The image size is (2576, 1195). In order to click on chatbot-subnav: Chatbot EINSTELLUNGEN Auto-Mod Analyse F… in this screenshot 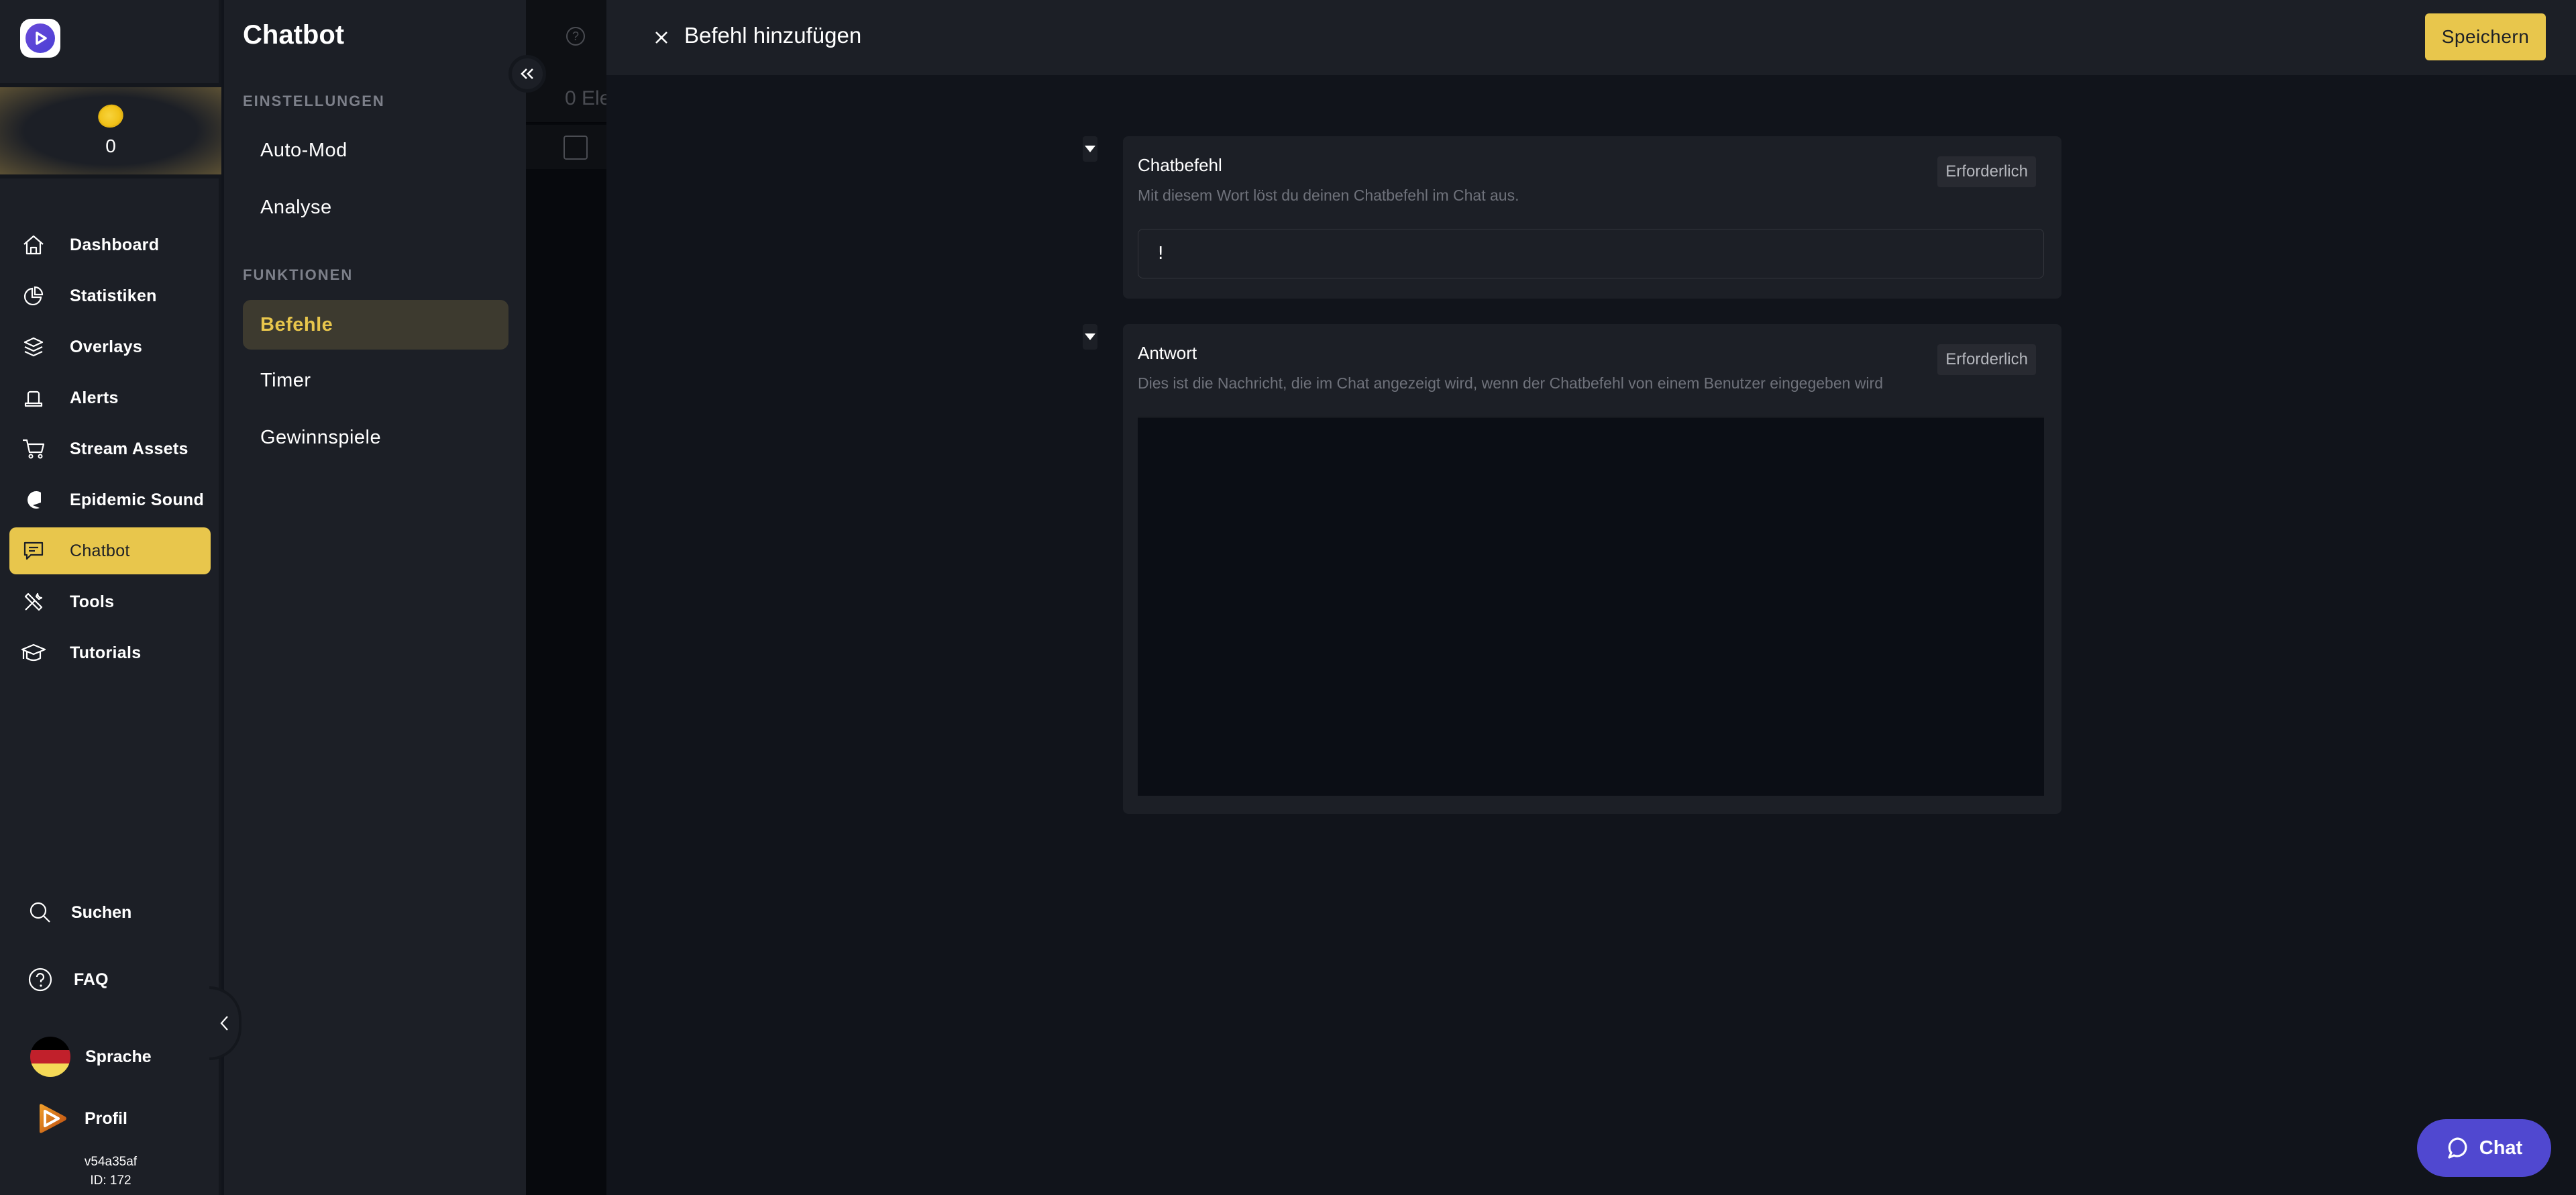, I will do `click(375, 597)`.